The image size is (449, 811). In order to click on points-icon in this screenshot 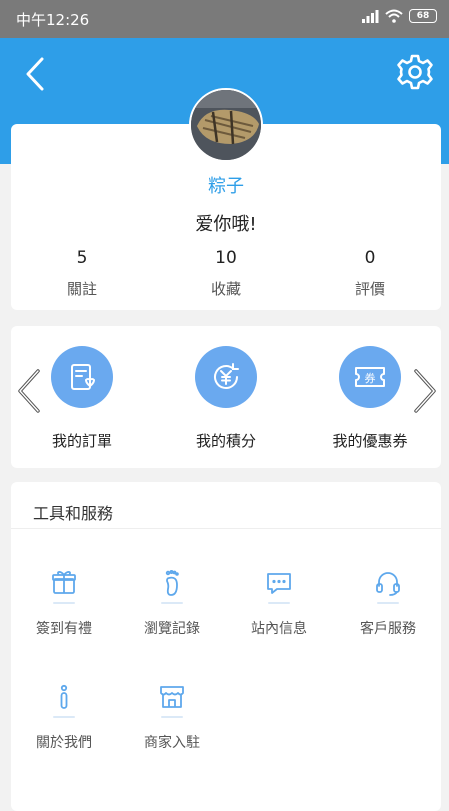, I will do `click(226, 376)`.